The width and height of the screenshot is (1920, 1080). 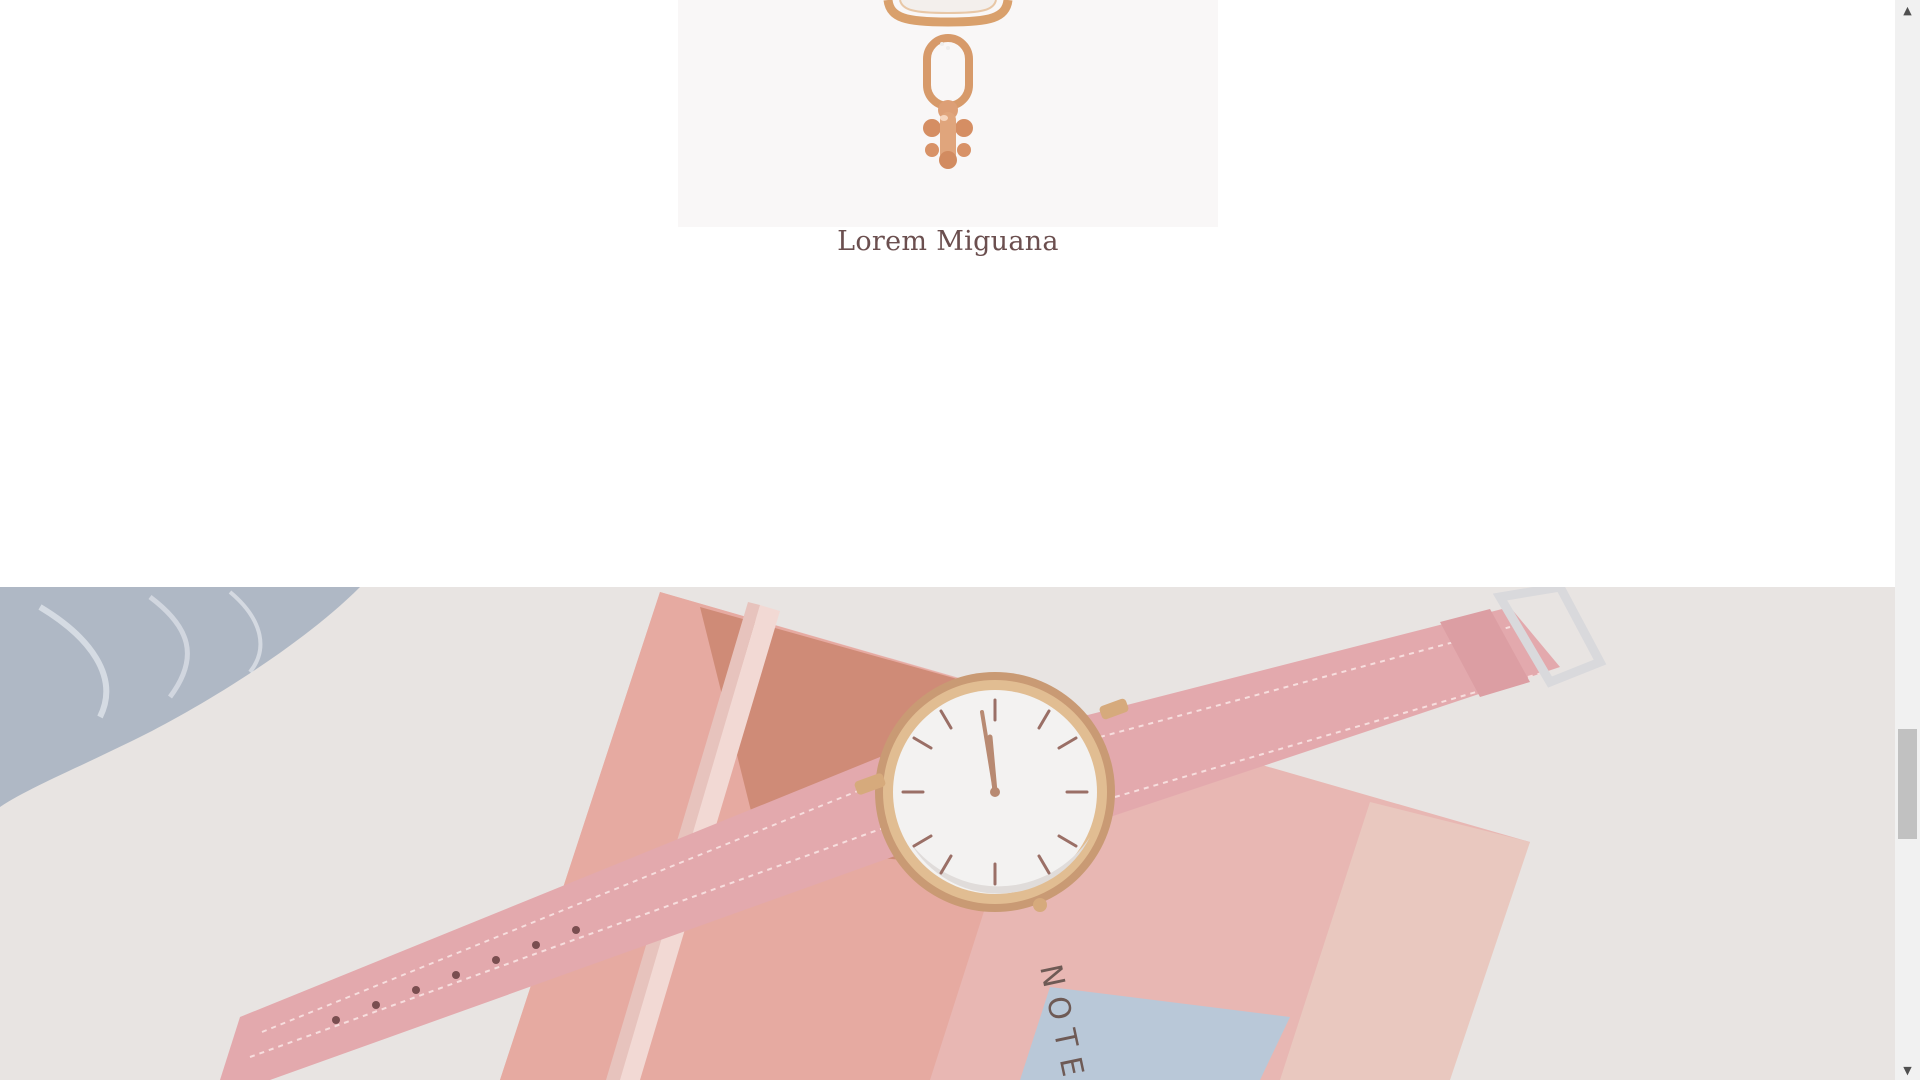 What do you see at coordinates (1907, 10) in the screenshot?
I see `scroll-up-icon: ▲` at bounding box center [1907, 10].